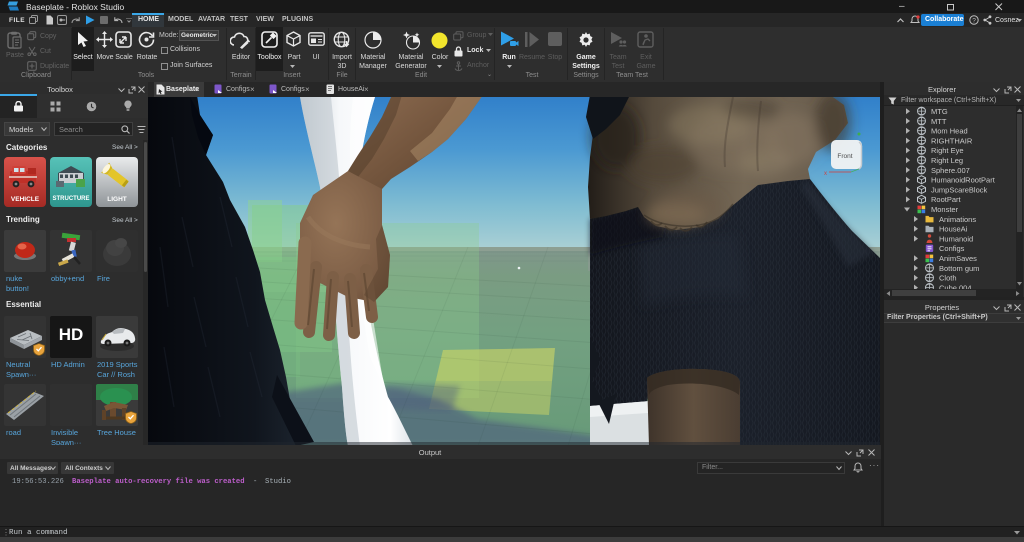  What do you see at coordinates (957, 219) in the screenshot?
I see `svg-text: Animations` at bounding box center [957, 219].